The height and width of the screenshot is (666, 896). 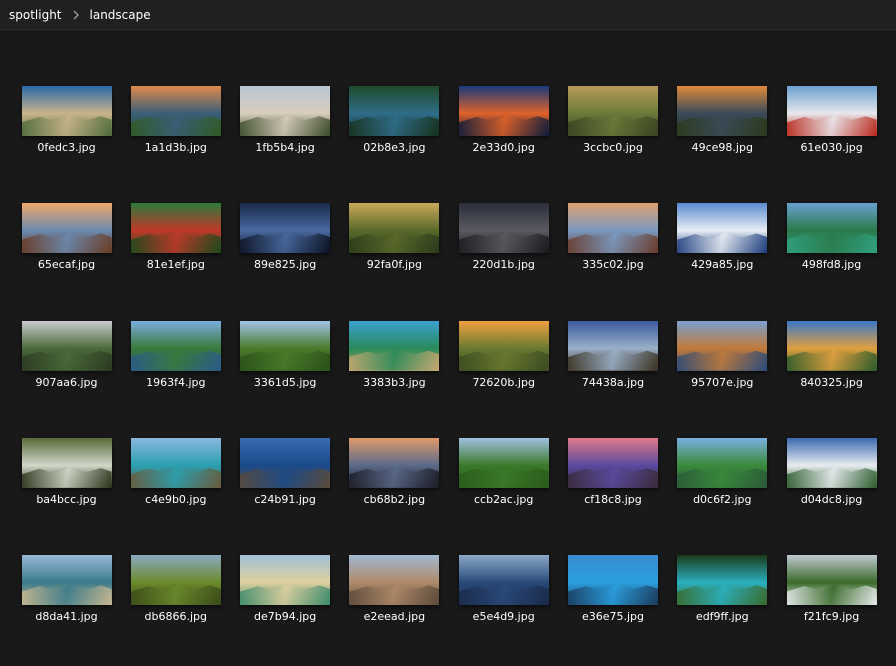 I want to click on file-item: e36e75.jpg, so click(x=612, y=607).